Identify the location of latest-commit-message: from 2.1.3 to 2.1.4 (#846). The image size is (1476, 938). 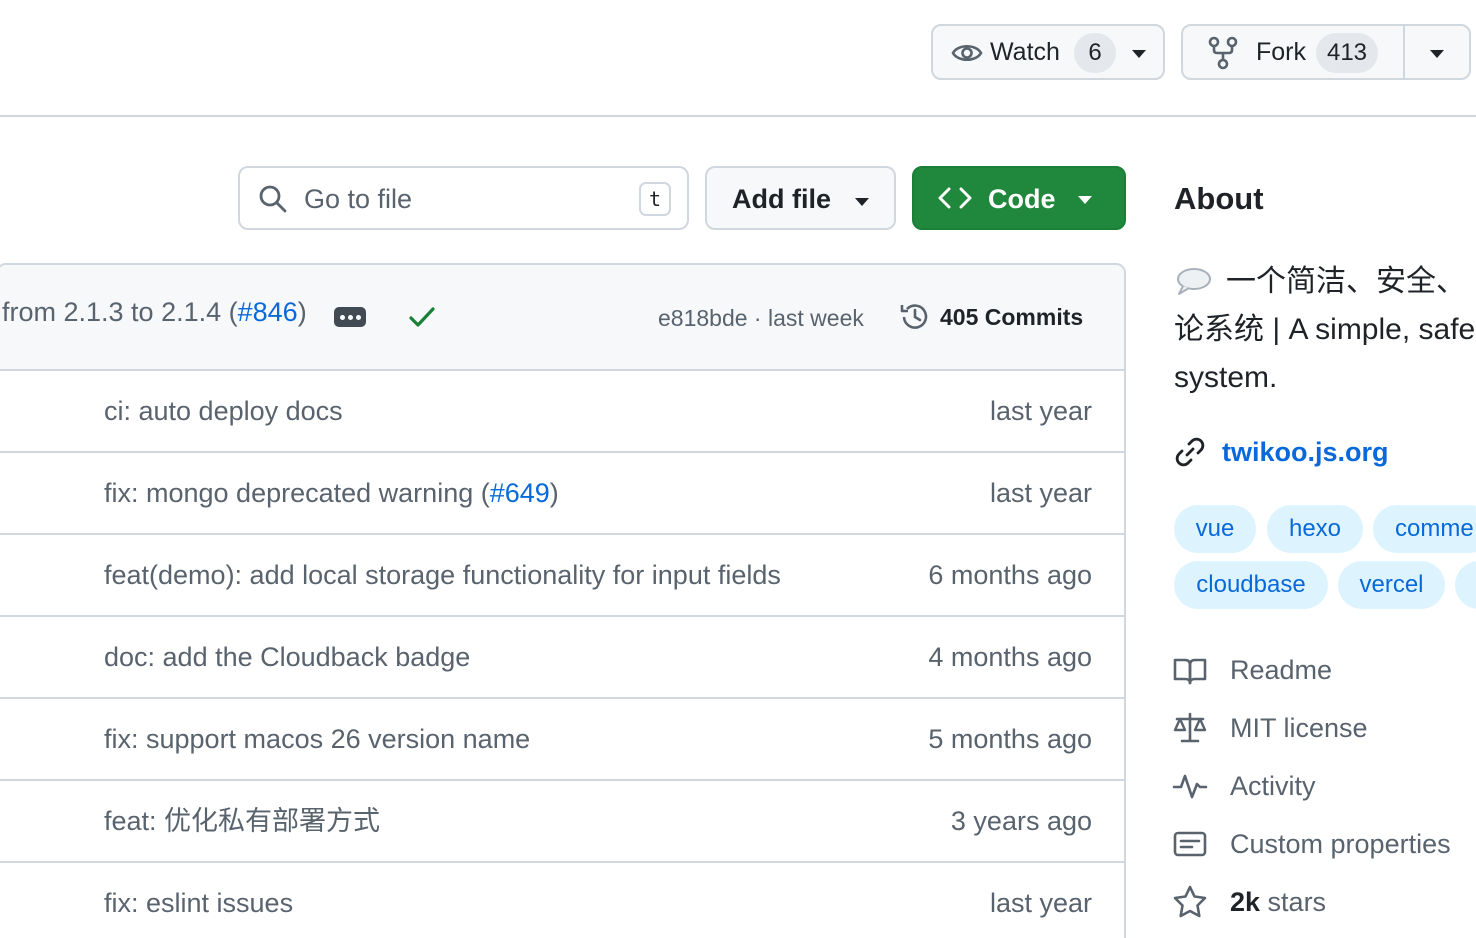
(154, 312).